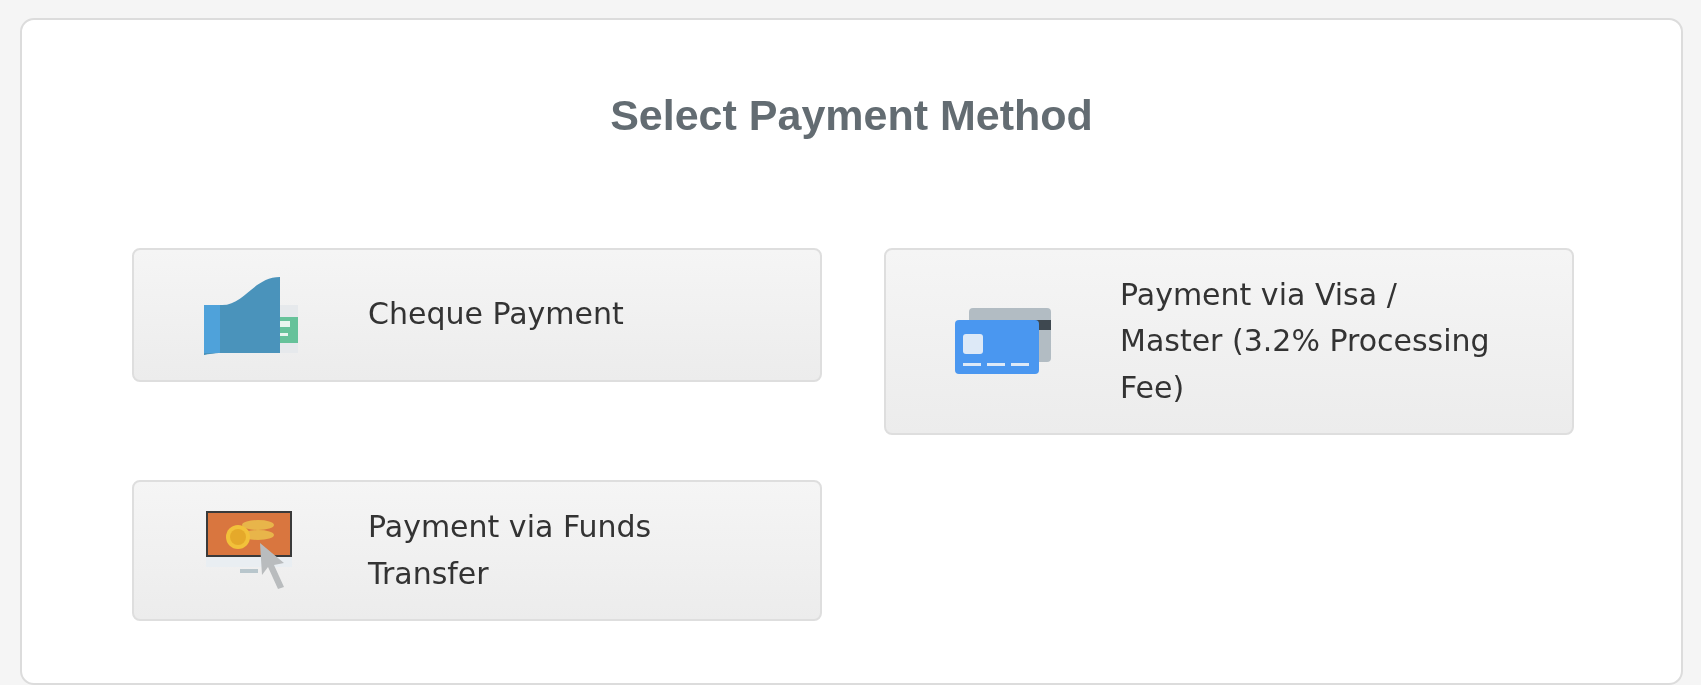 This screenshot has width=1701, height=685. I want to click on payment-option-button: Payment via Visa / Master (3.2% Processing Fee), so click(1229, 341).